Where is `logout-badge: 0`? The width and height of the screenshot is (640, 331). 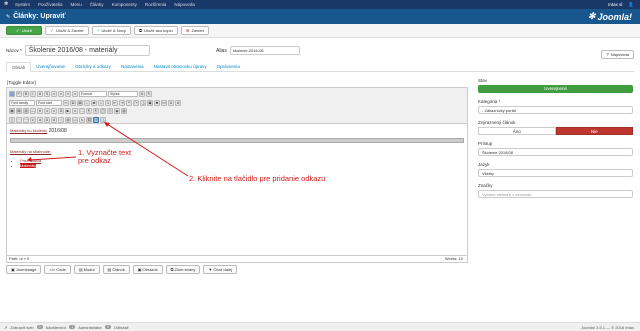 logout-badge: 0 is located at coordinates (107, 327).